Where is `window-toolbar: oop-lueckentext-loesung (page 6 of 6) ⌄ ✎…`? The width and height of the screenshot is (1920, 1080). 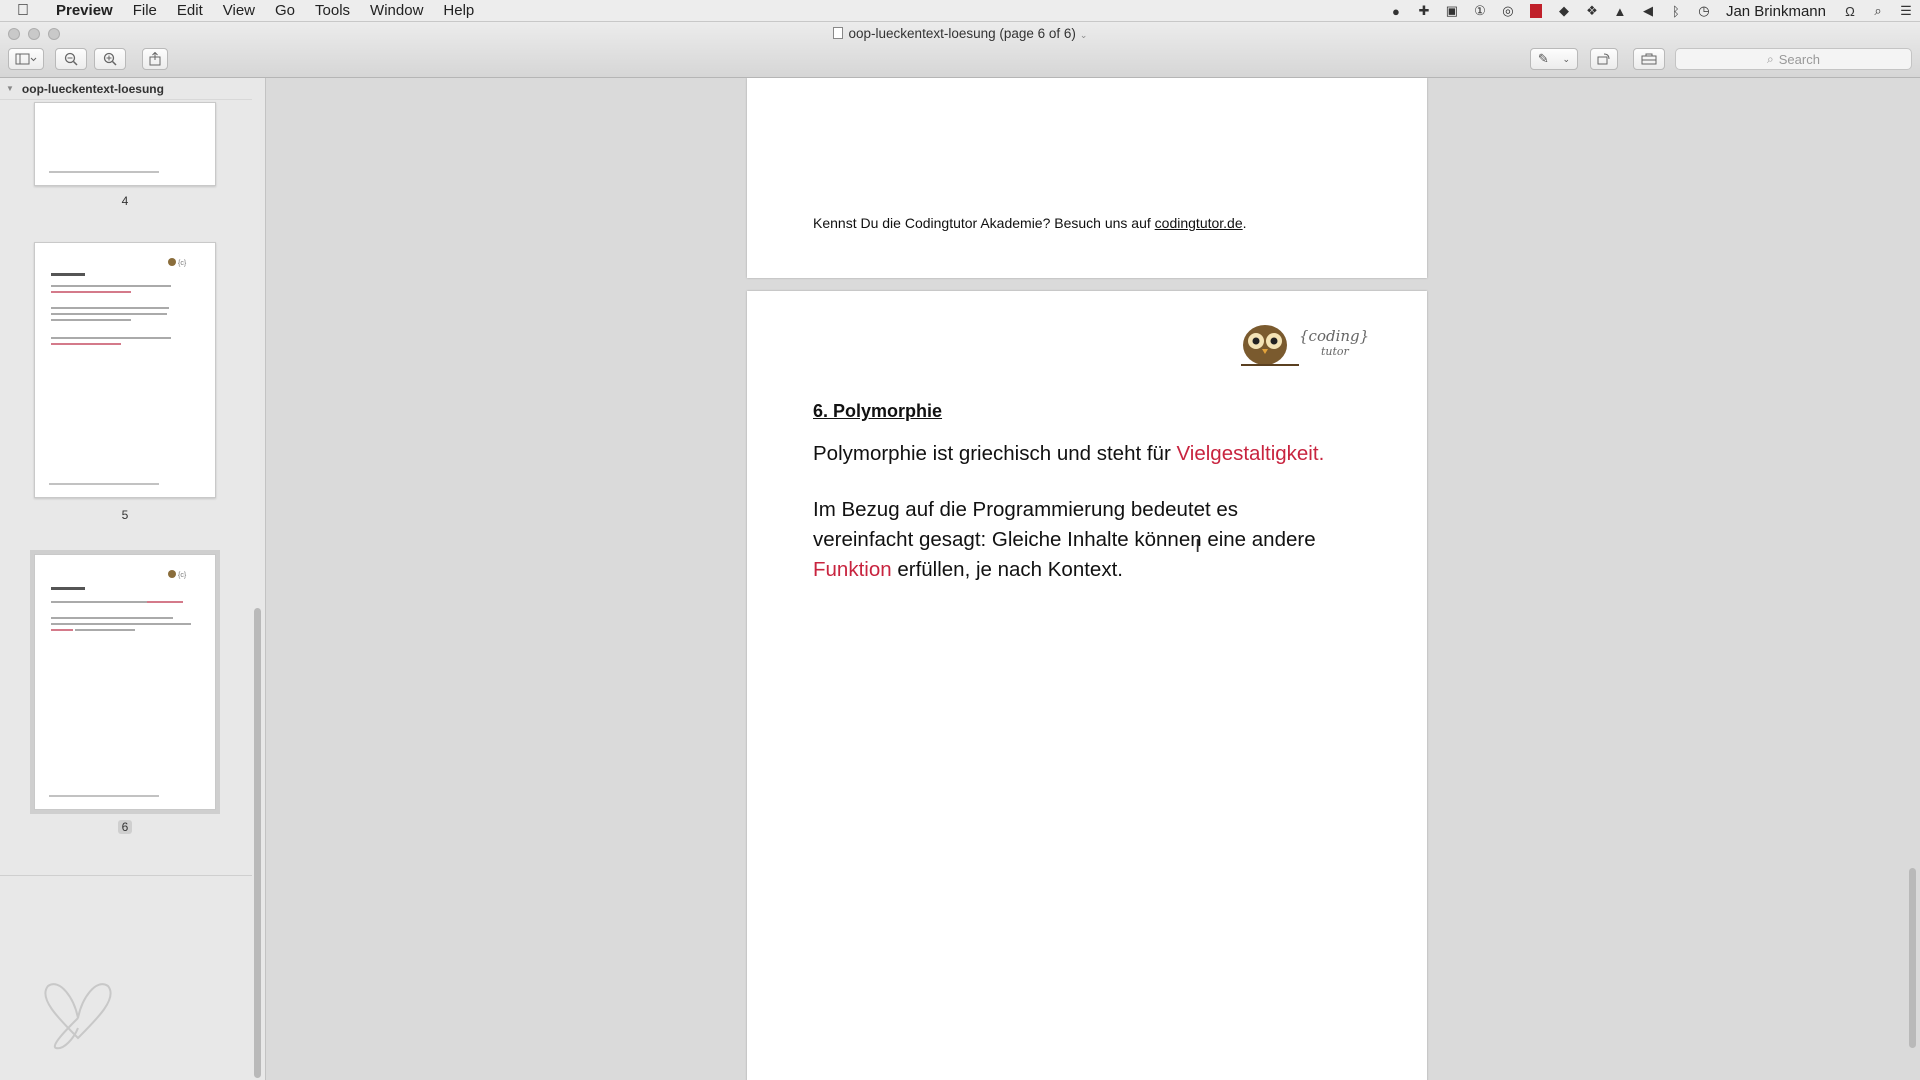
window-toolbar: oop-lueckentext-loesung (page 6 of 6) ⌄ ✎… is located at coordinates (960, 50).